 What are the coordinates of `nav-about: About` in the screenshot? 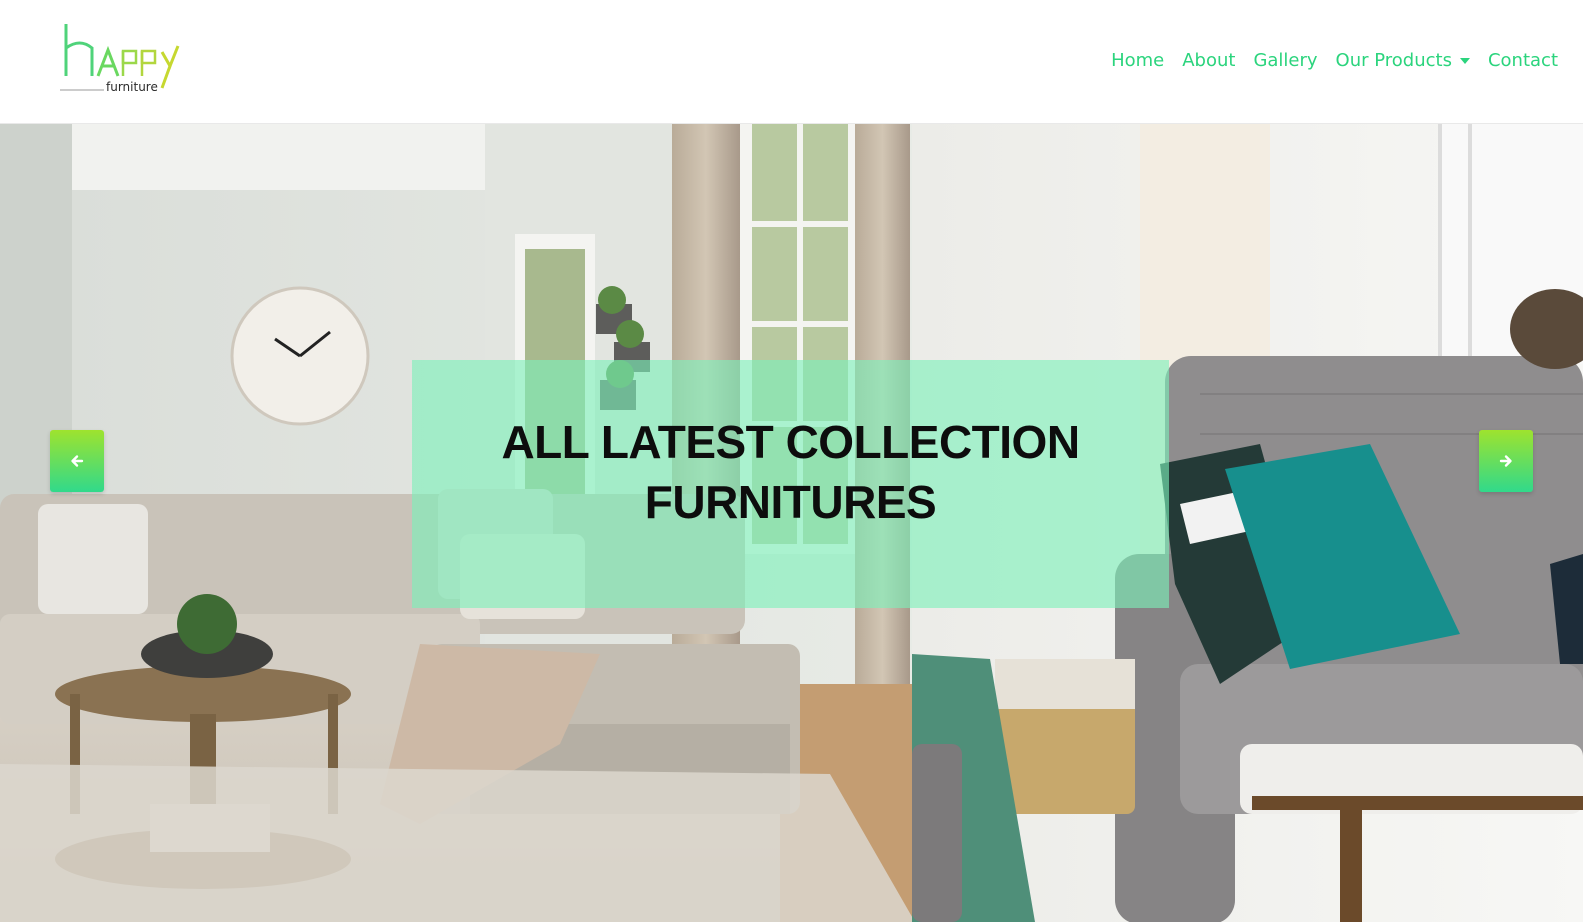 It's located at (1208, 60).